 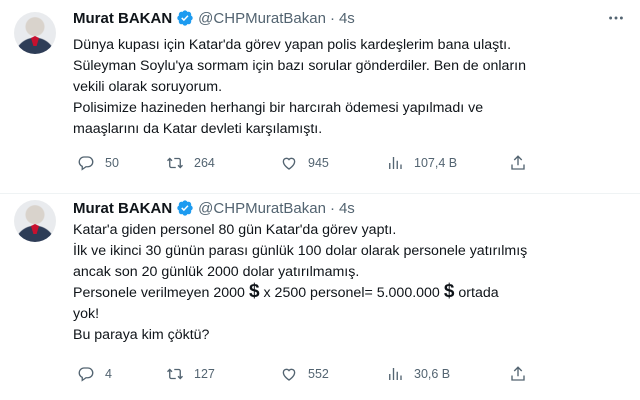 I want to click on retweet-count: 127, so click(x=204, y=374).